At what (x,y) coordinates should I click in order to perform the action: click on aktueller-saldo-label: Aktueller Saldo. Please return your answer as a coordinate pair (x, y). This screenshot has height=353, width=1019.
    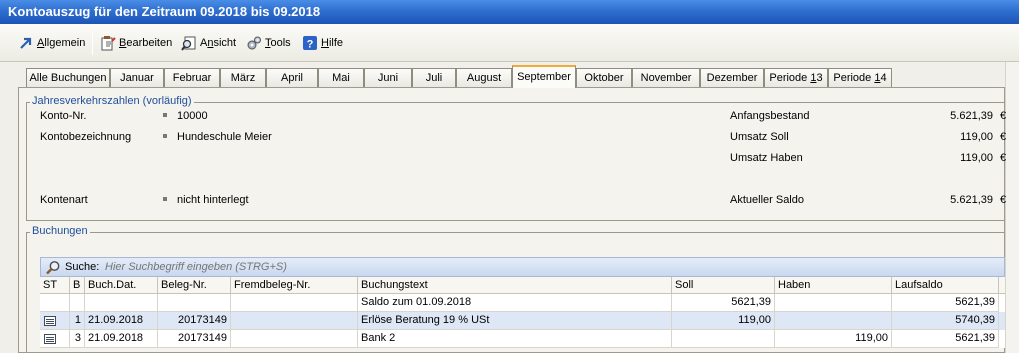
    Looking at the image, I should click on (767, 200).